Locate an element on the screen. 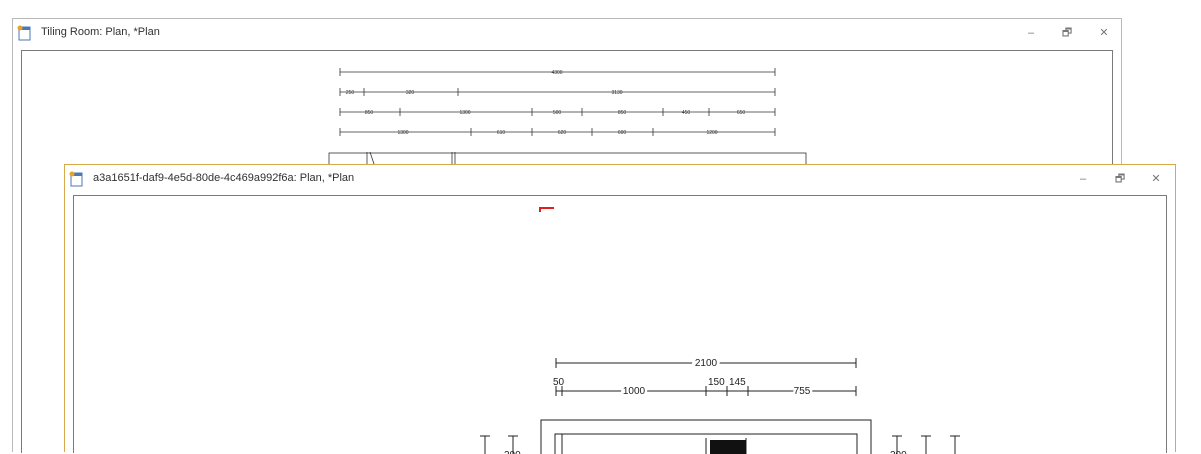  dim-label: 320 is located at coordinates (410, 93).